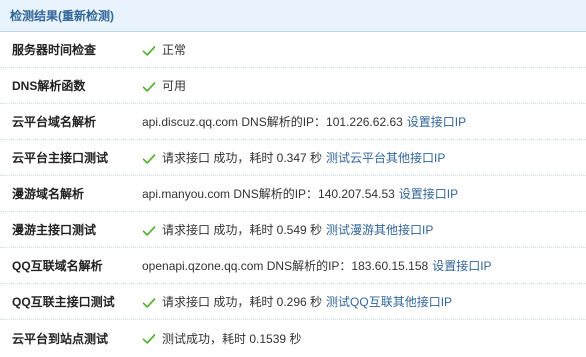  I want to click on result-value: 可用, so click(364, 85).